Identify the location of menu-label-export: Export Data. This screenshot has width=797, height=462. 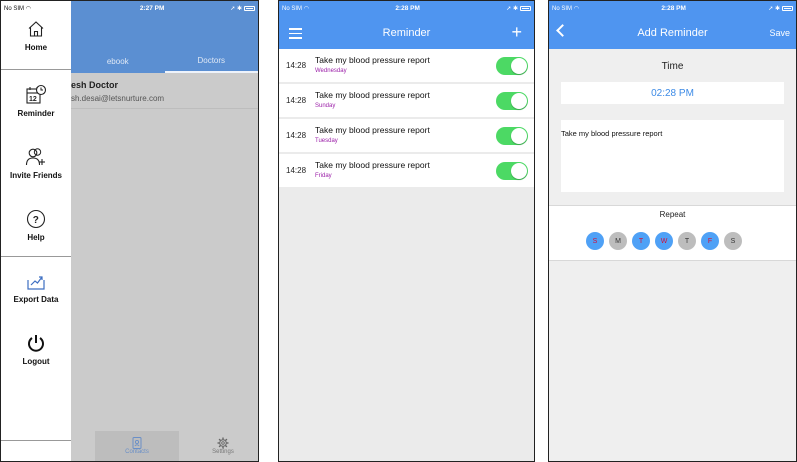
(36, 299).